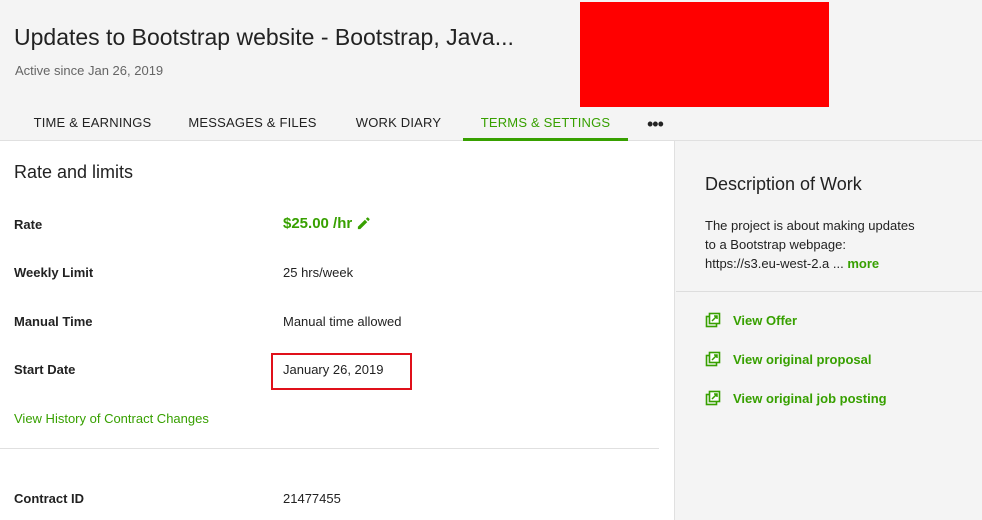  I want to click on manual-time-value: Manual time allowed, so click(342, 321).